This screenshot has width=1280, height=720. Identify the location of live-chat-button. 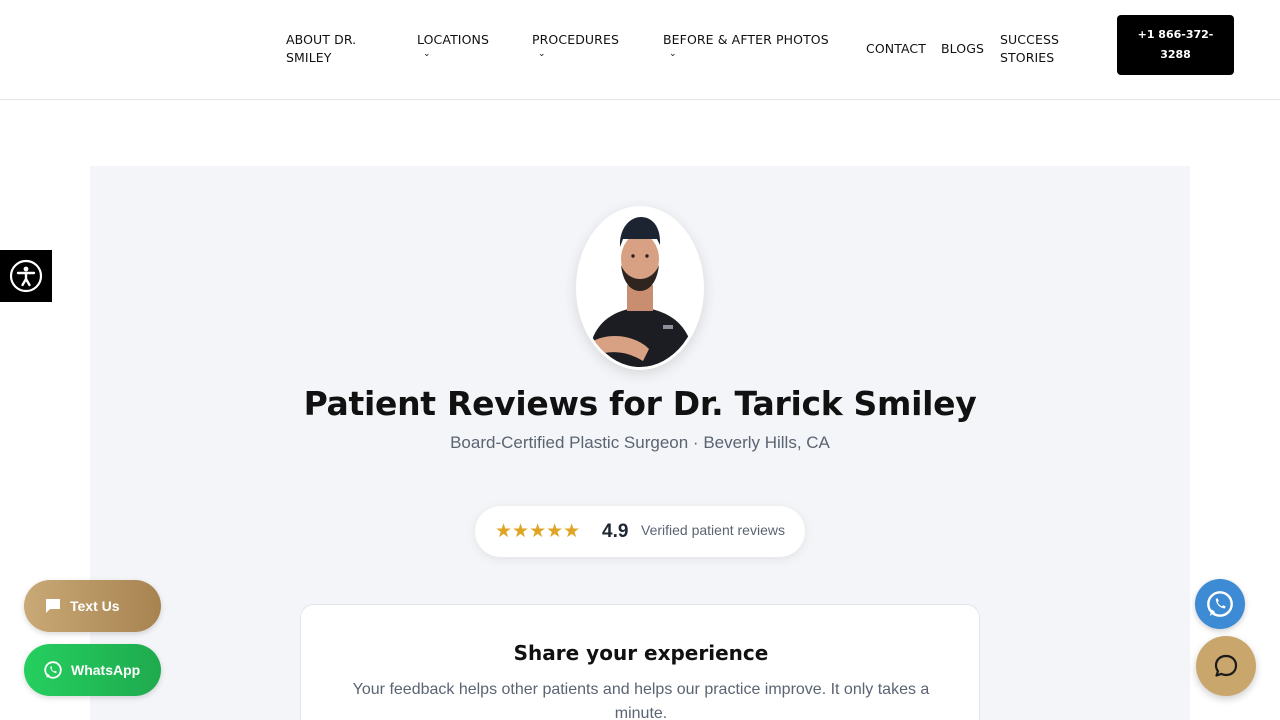
(1226, 666).